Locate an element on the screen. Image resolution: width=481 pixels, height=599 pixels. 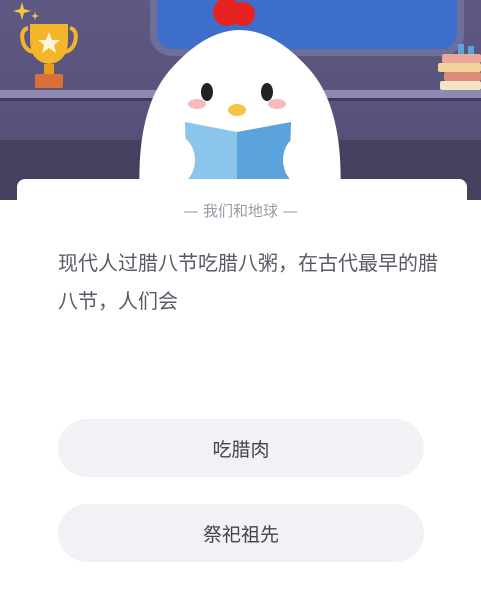
question-text: 现代人过腊八节吃腊八粥，在古代最早的腊八节，人们会 is located at coordinates (248, 282).